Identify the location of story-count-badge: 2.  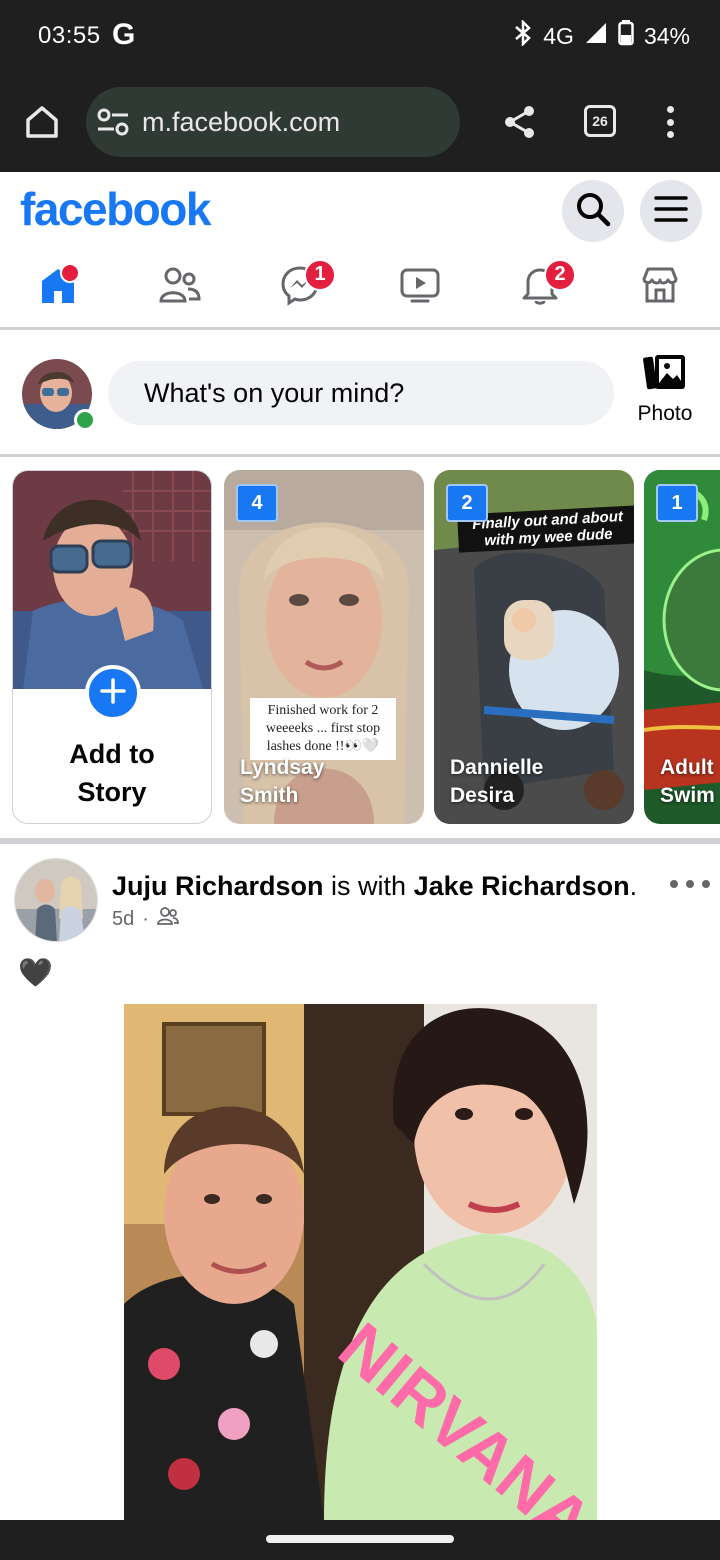
(467, 503).